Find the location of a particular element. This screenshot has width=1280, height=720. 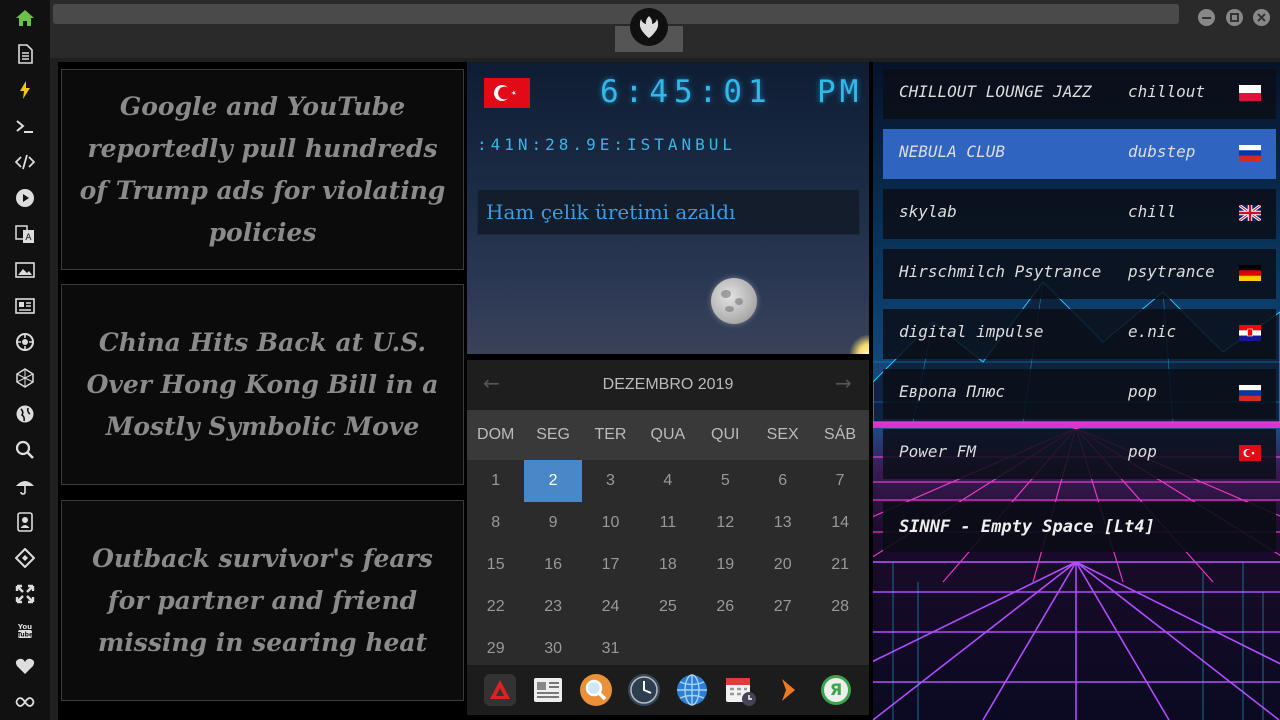

calendar-day: 9 is located at coordinates (552, 523).